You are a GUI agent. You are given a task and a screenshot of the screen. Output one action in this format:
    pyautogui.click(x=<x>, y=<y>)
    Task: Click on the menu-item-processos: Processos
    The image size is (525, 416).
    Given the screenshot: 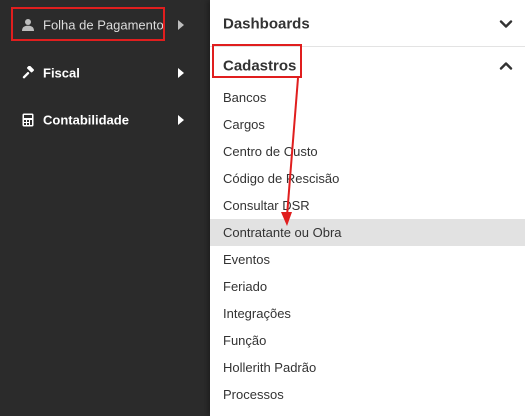 What is the action you would take?
    pyautogui.click(x=367, y=394)
    